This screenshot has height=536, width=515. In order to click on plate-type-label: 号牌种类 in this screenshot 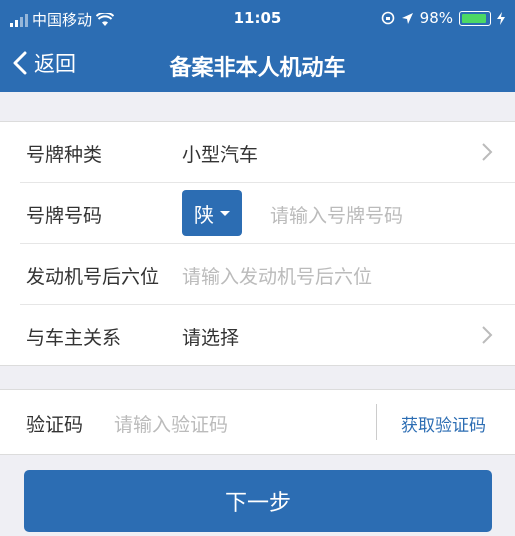, I will do `click(64, 155)`.